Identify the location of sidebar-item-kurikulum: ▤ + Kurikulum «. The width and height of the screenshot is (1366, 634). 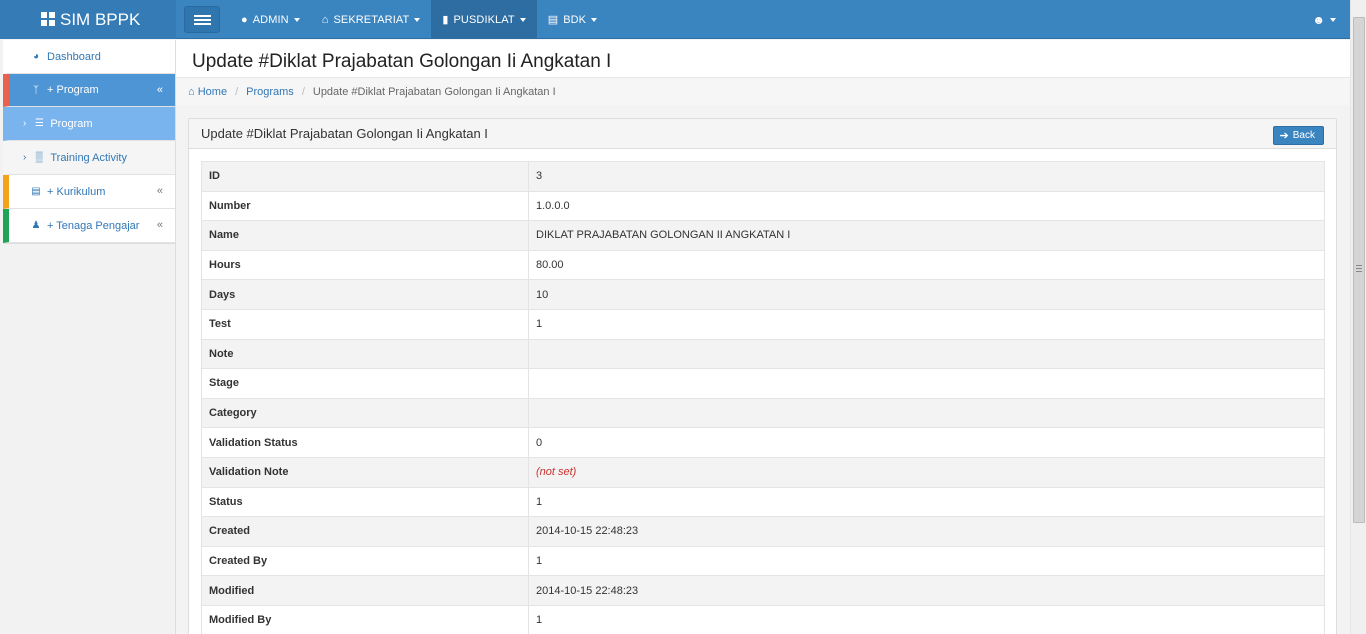
(89, 192).